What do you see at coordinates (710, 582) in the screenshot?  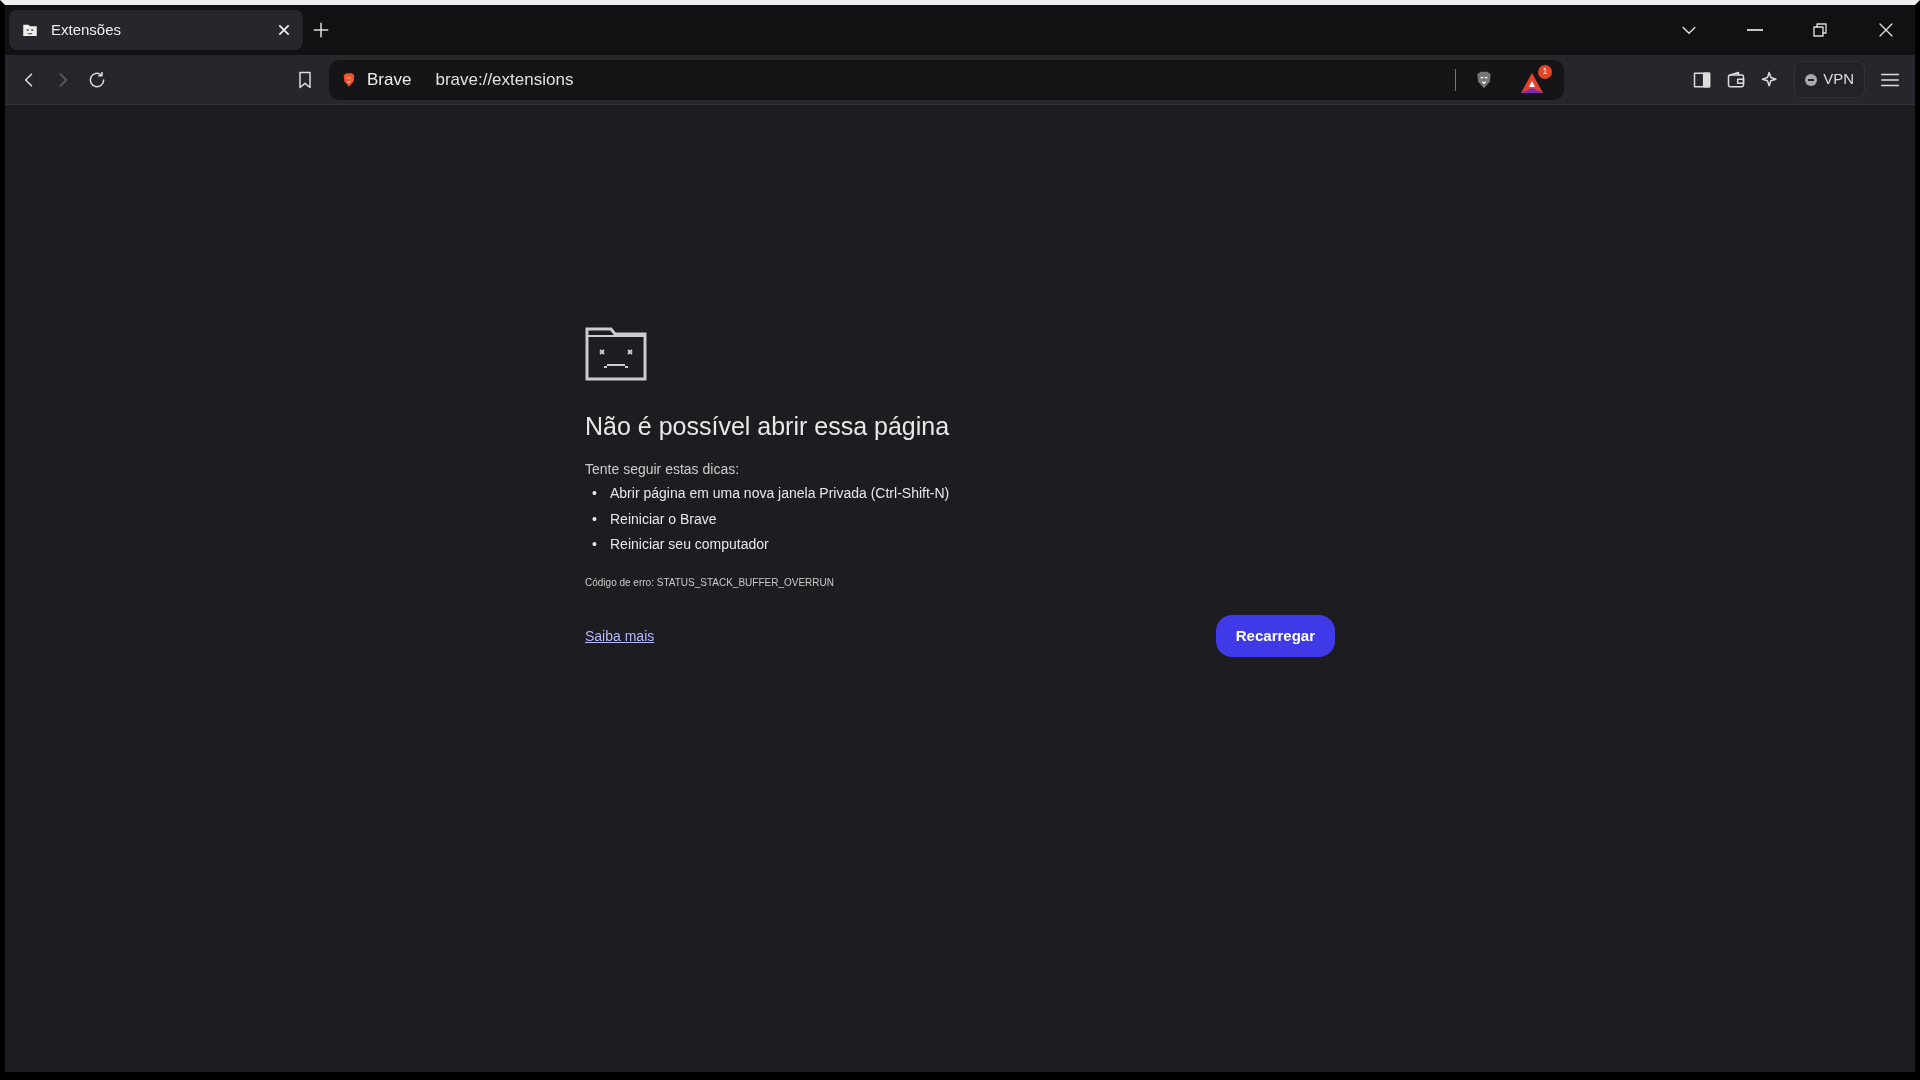 I see `error-code: Código de erro: STATUS_STACK_BUFFER_OVERRUN` at bounding box center [710, 582].